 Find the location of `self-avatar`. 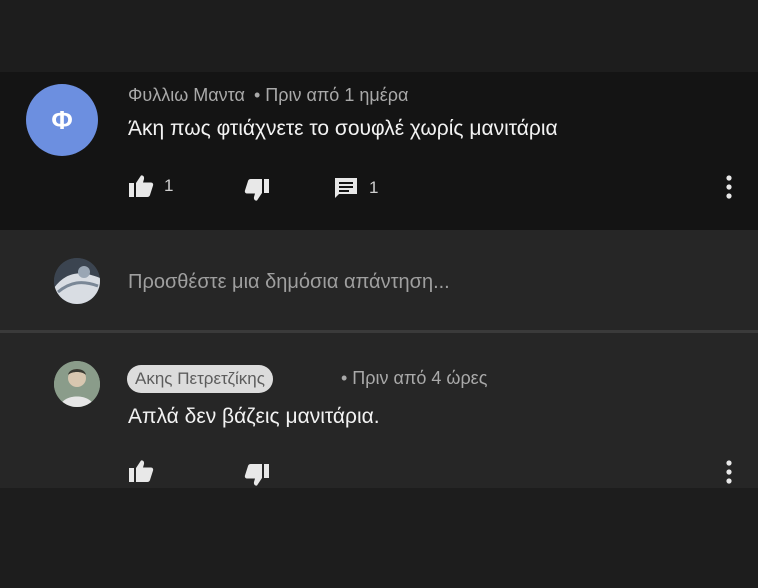

self-avatar is located at coordinates (77, 281).